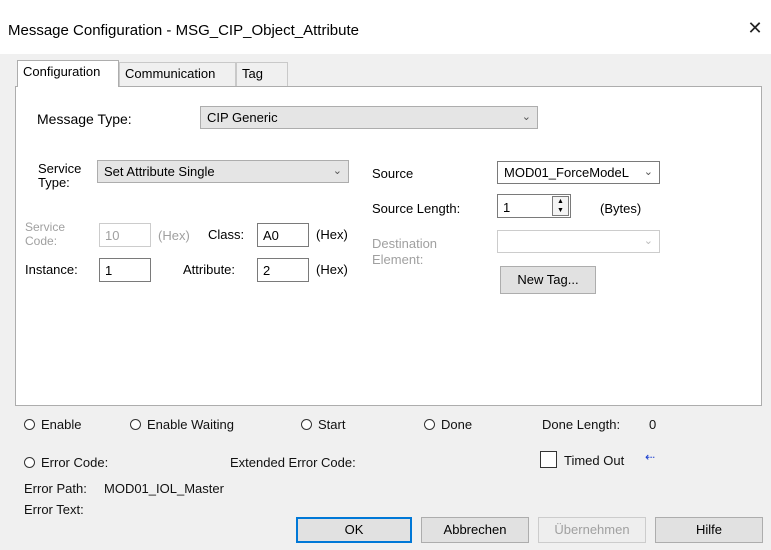 This screenshot has width=771, height=550. I want to click on cancel-button: Abbrechen, so click(475, 530).